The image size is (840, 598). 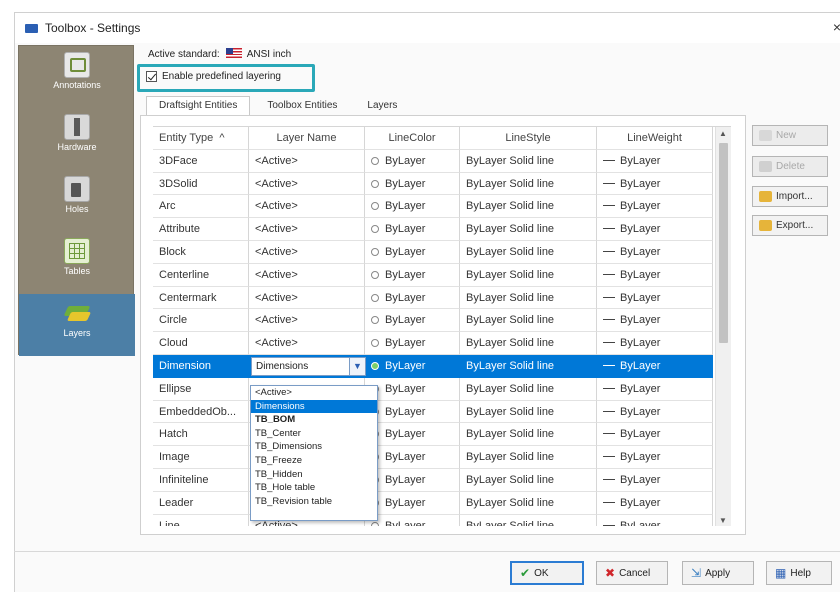 I want to click on enable-layering-option: Enable predefined layering, so click(x=213, y=76).